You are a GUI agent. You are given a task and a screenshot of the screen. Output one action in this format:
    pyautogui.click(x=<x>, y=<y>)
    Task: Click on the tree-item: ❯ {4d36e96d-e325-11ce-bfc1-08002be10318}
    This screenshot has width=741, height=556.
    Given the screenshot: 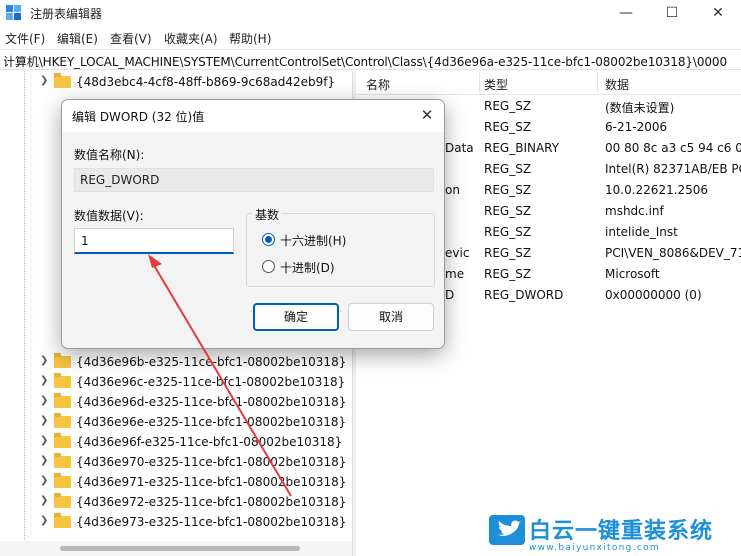 What is the action you would take?
    pyautogui.click(x=193, y=402)
    